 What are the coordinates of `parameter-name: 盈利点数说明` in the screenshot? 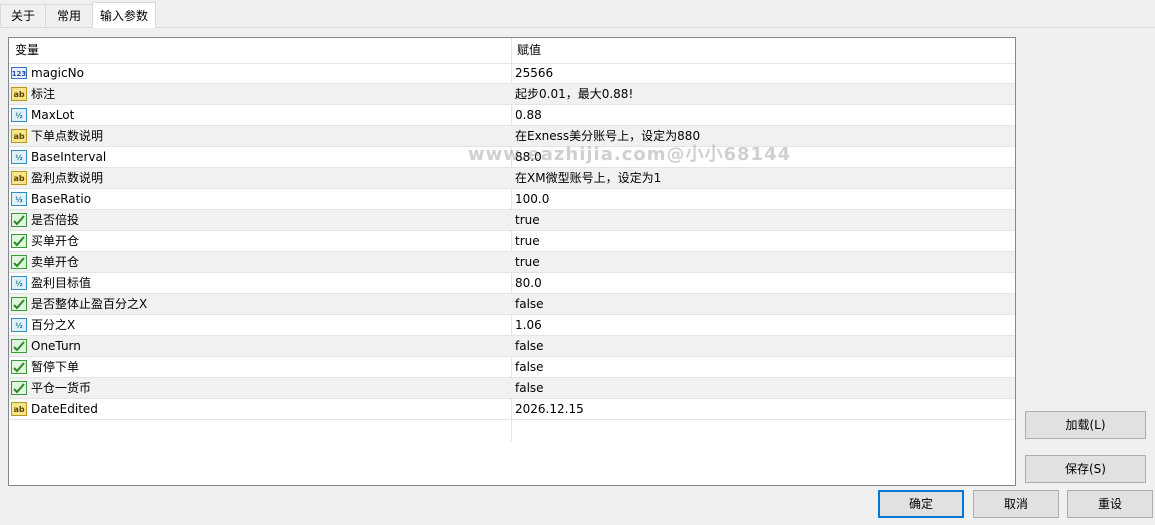 It's located at (67, 178).